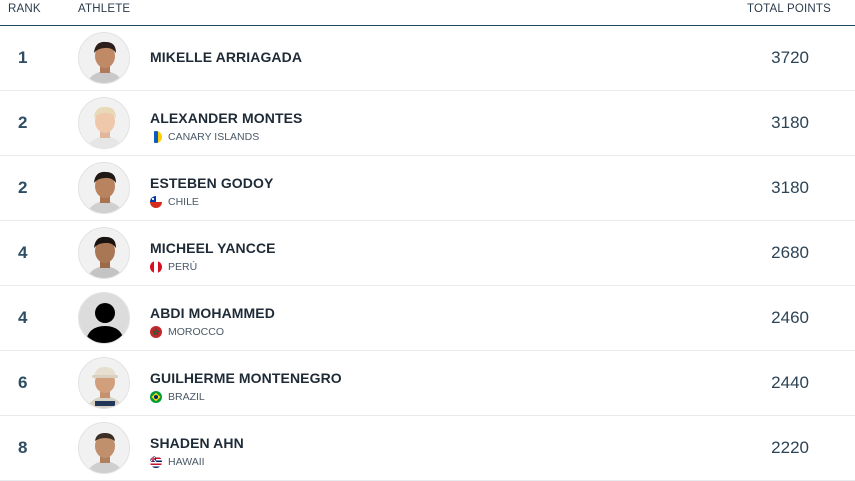 This screenshot has height=481, width=855. I want to click on table-row: 6 GUILHERME MONTENEGRO BRAZIL 2440, so click(427, 383).